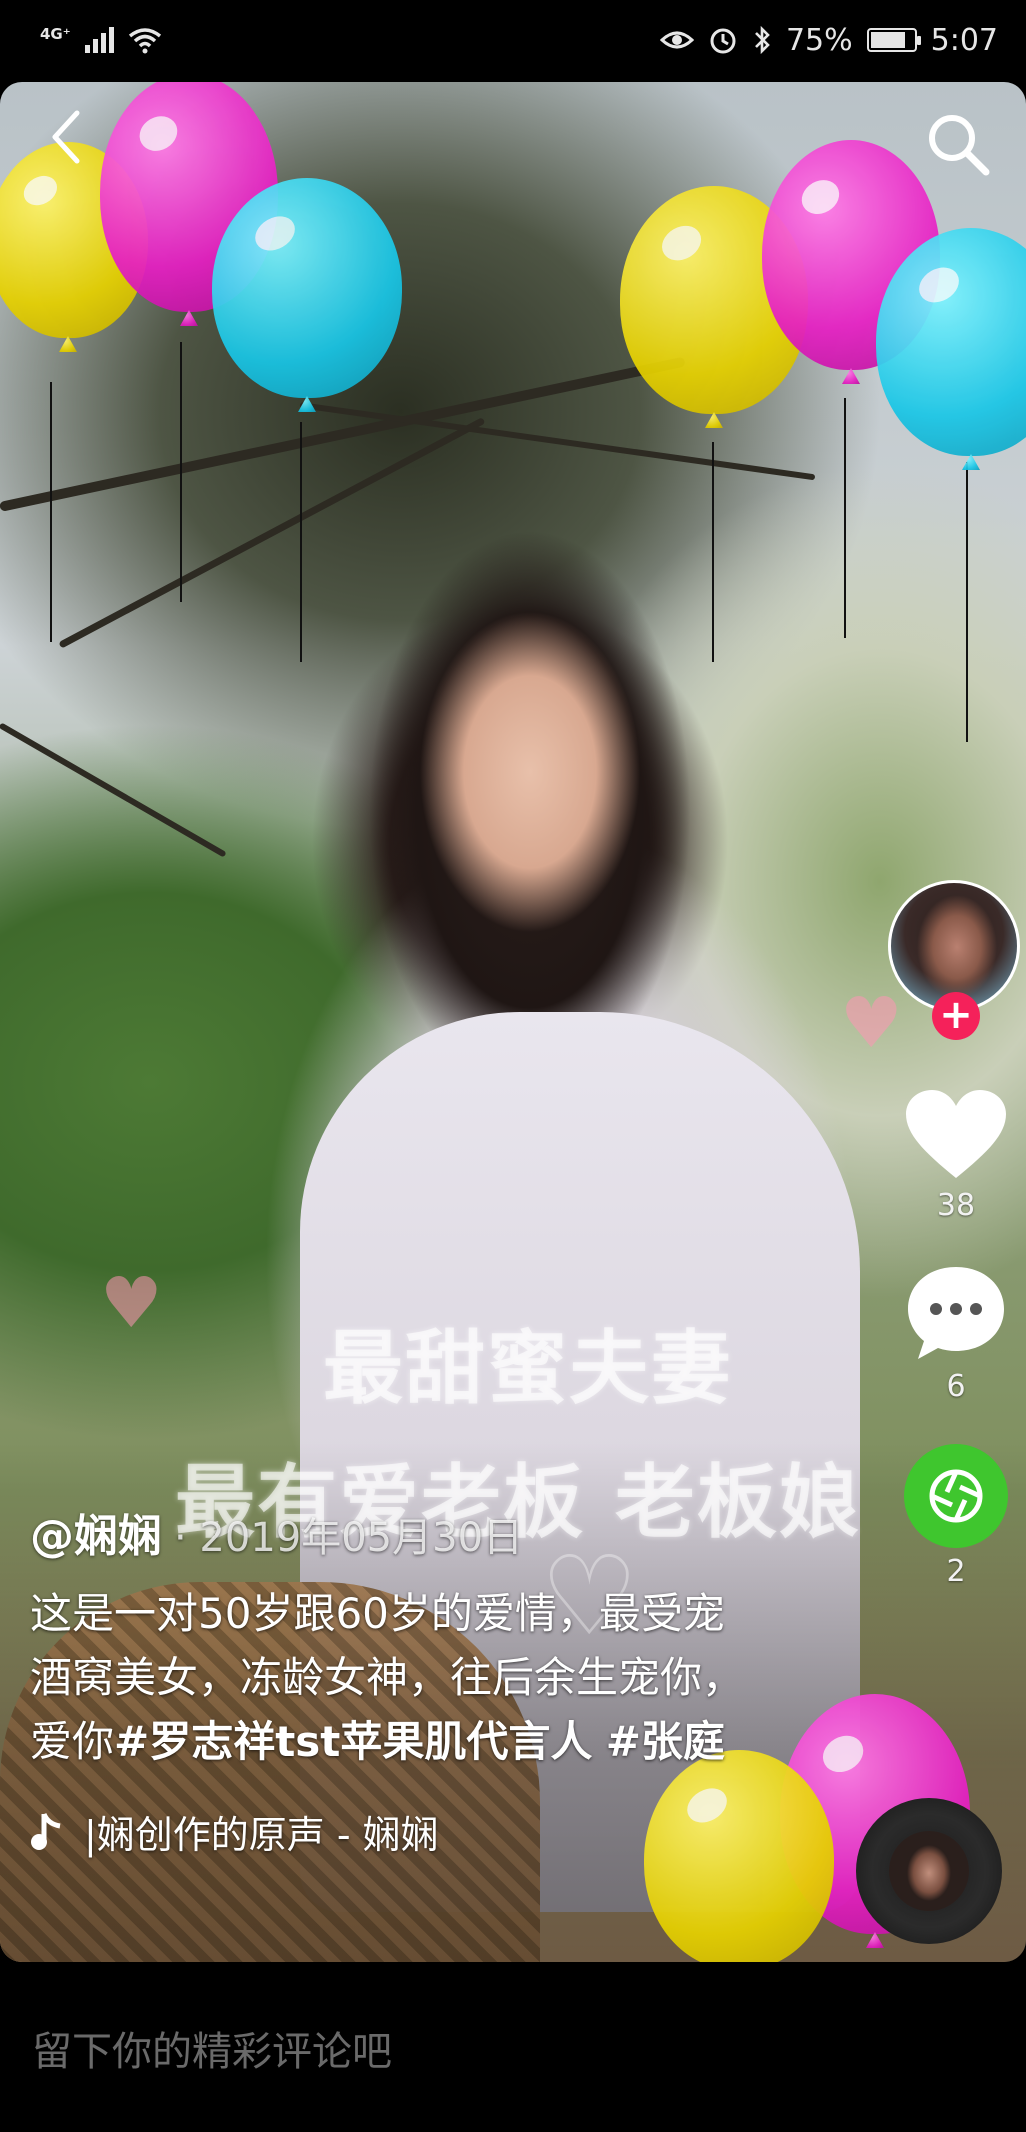  I want to click on author-name: @娴娴, so click(96, 1532).